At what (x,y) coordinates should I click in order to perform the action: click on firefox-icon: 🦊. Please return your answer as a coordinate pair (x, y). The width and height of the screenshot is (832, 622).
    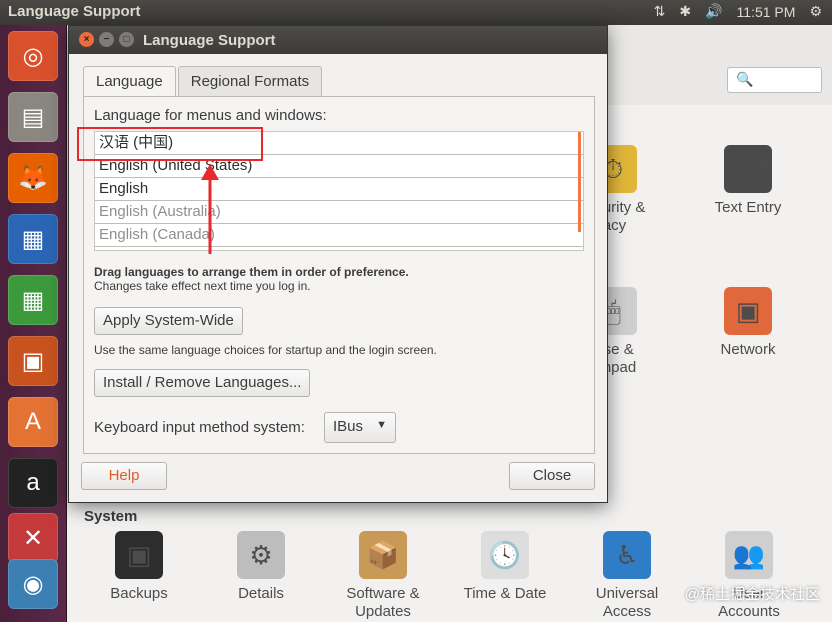
    Looking at the image, I should click on (33, 178).